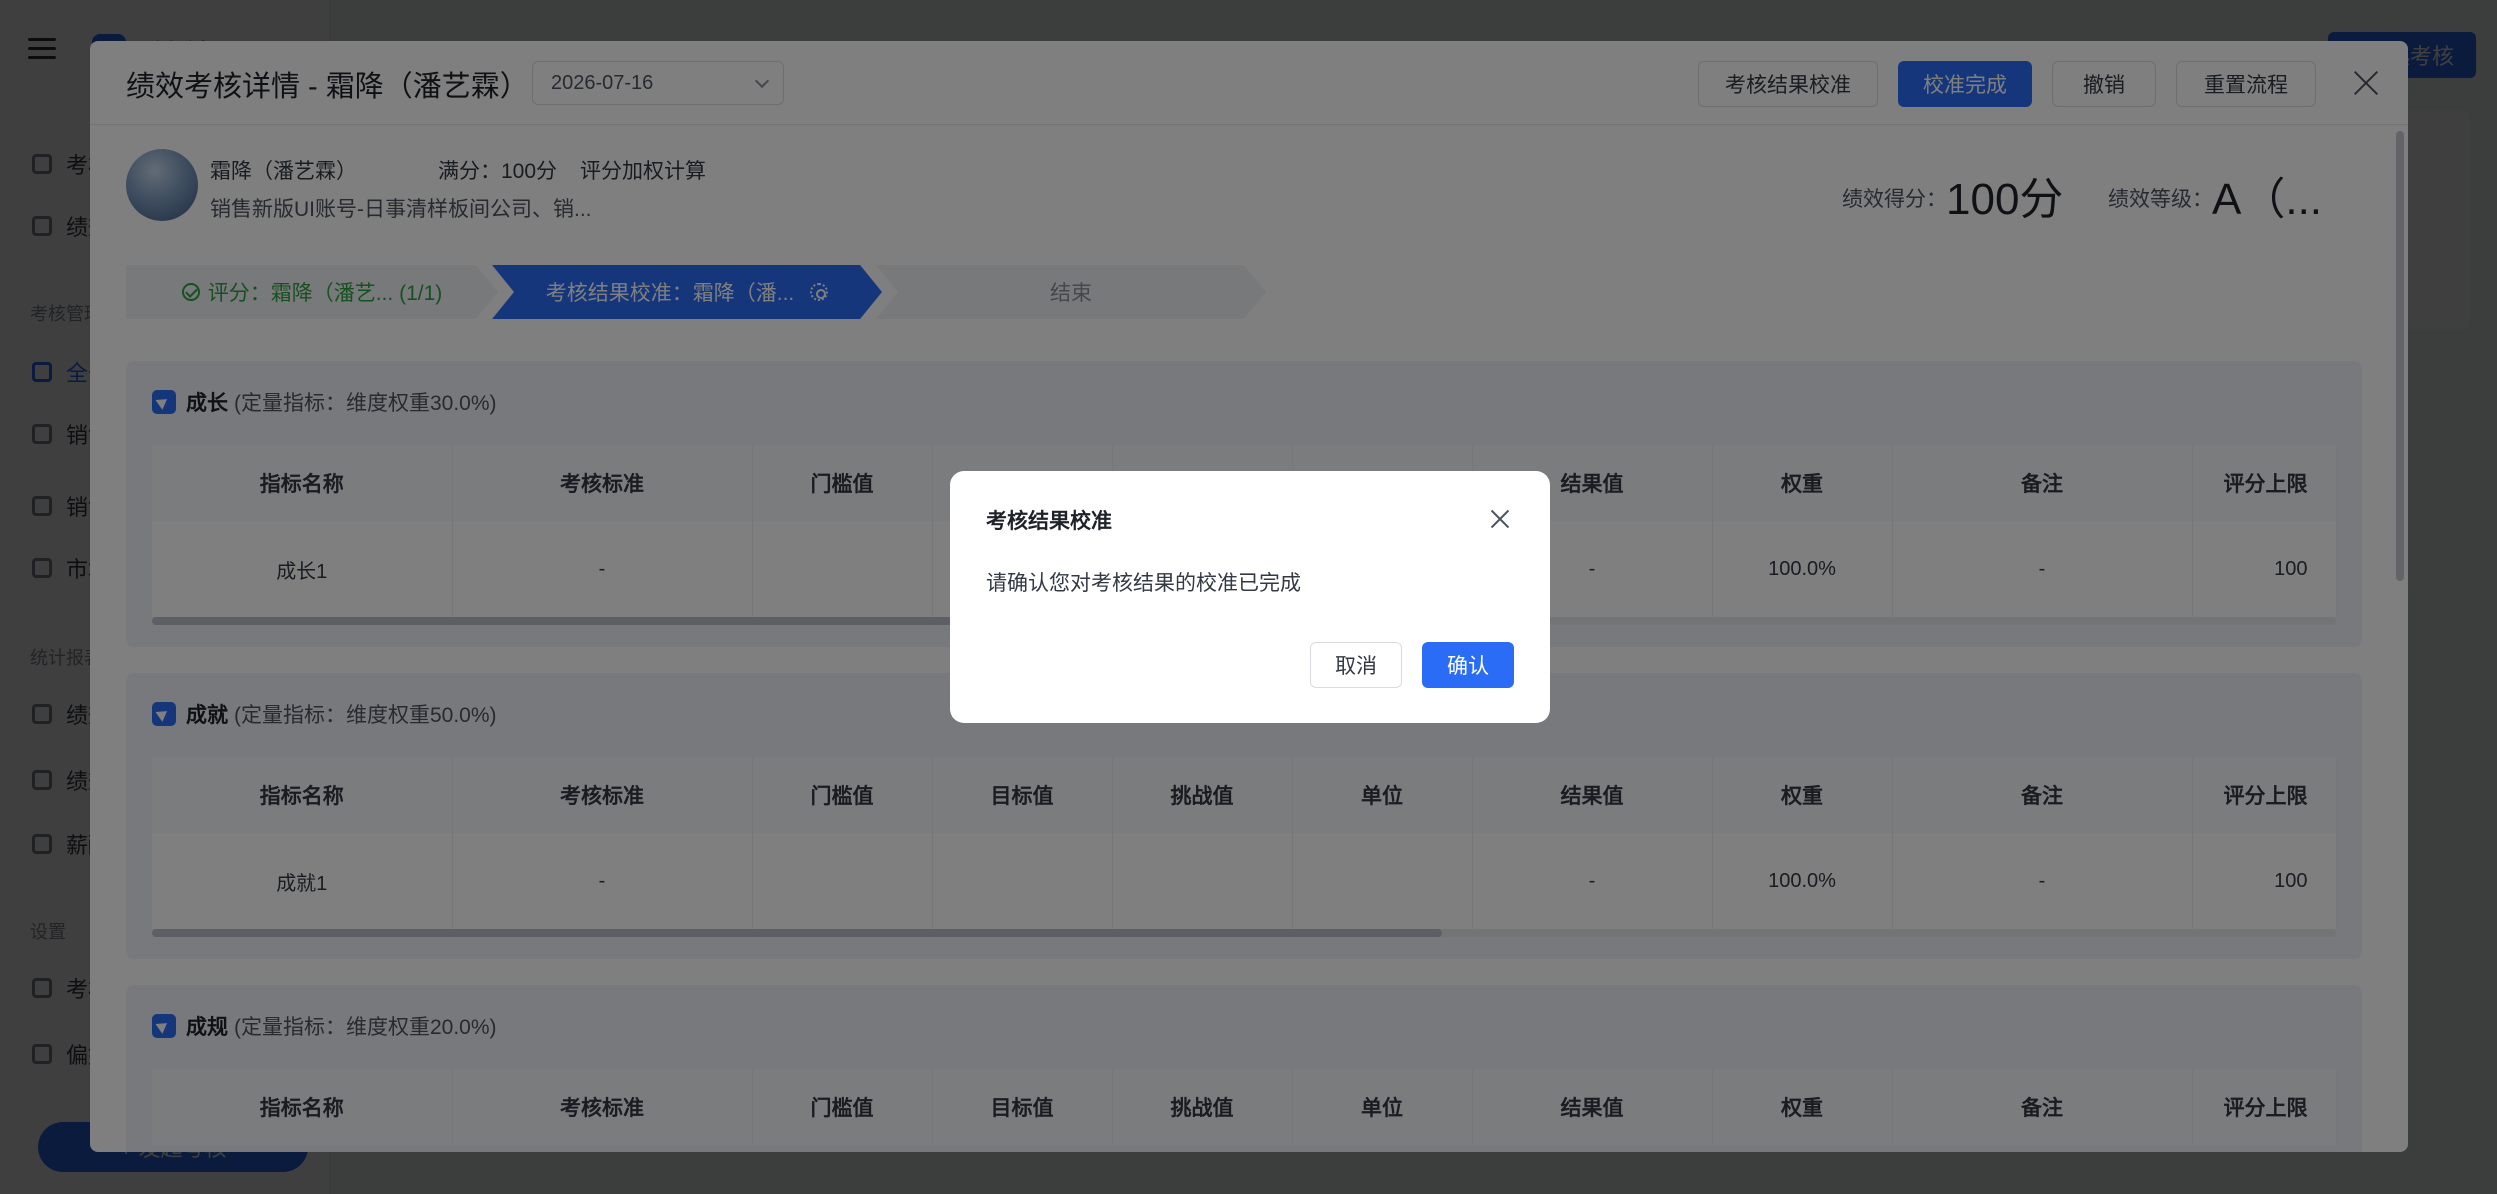 The height and width of the screenshot is (1194, 2497). Describe the element at coordinates (1356, 665) in the screenshot. I see `cancel-button: 取消` at that location.